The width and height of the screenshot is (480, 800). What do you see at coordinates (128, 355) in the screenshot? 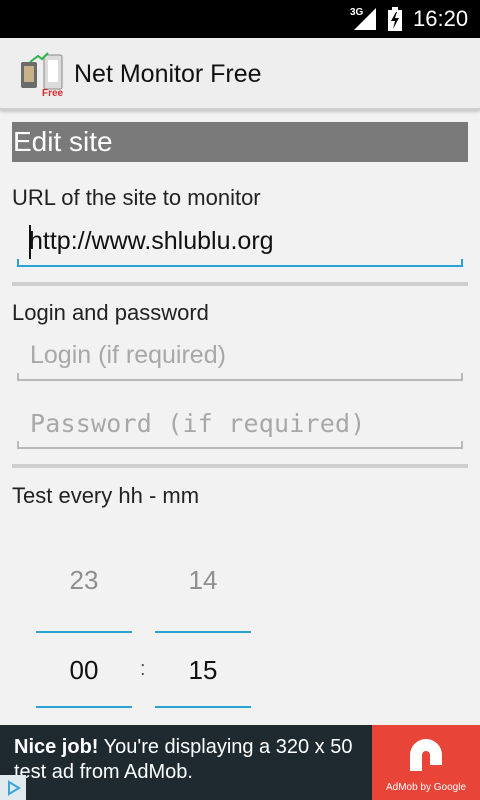
I see `login-placeholder: Login (if required)` at bounding box center [128, 355].